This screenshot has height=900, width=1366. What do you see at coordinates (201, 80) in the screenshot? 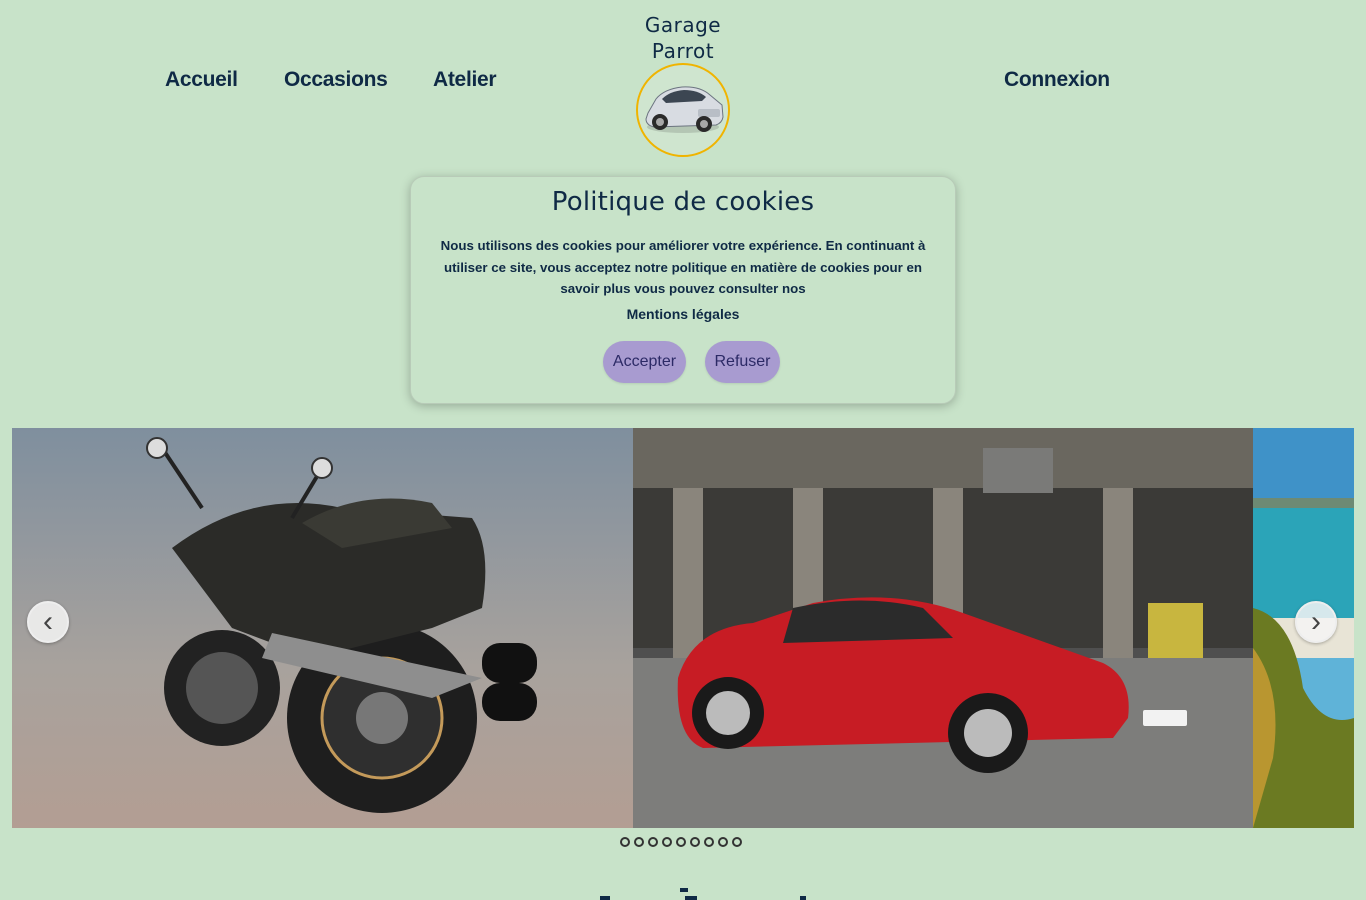
I see `nav-link-home: Accueil` at bounding box center [201, 80].